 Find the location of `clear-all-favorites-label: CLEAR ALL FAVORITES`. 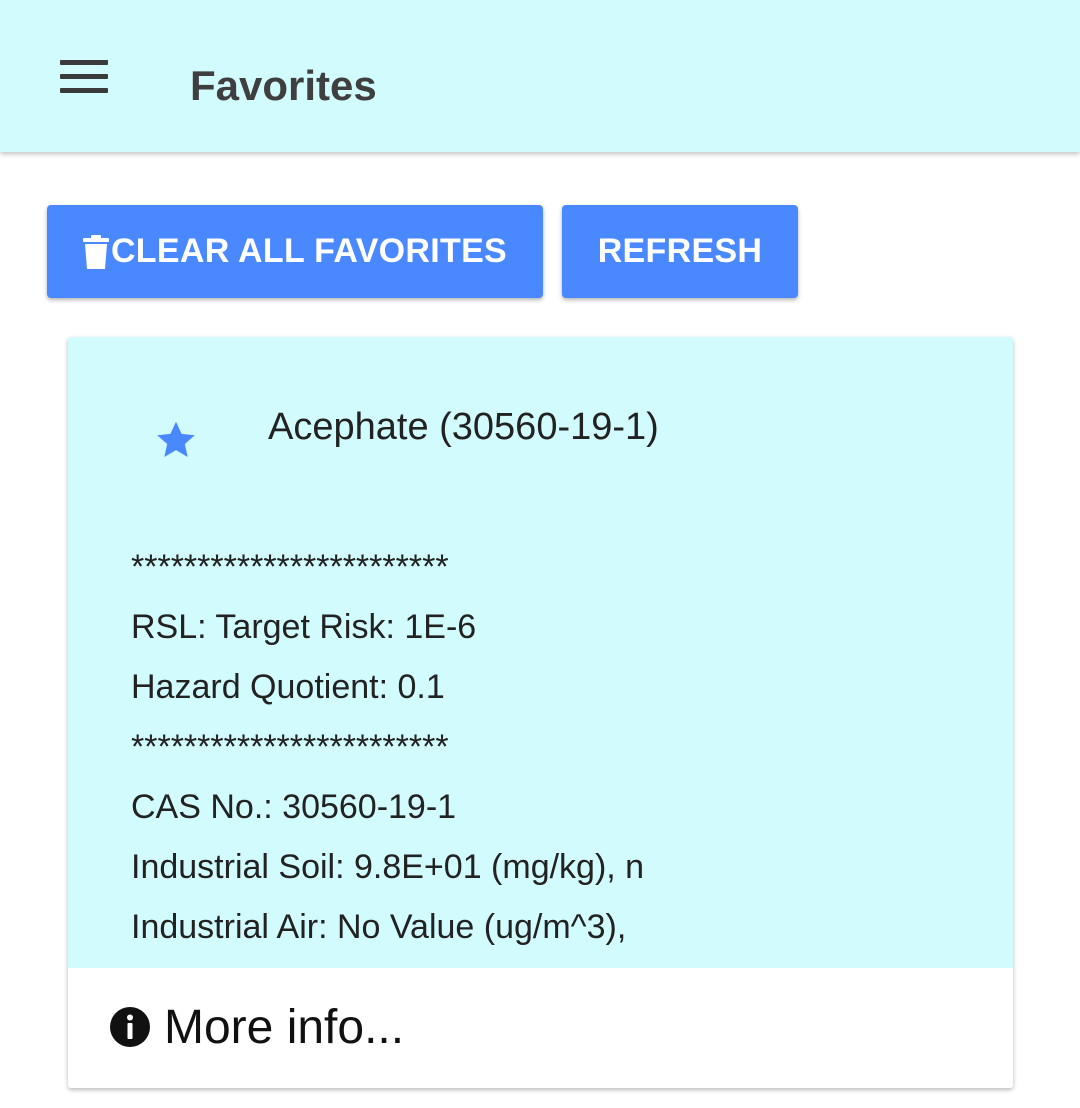

clear-all-favorites-label: CLEAR ALL FAVORITES is located at coordinates (309, 251).